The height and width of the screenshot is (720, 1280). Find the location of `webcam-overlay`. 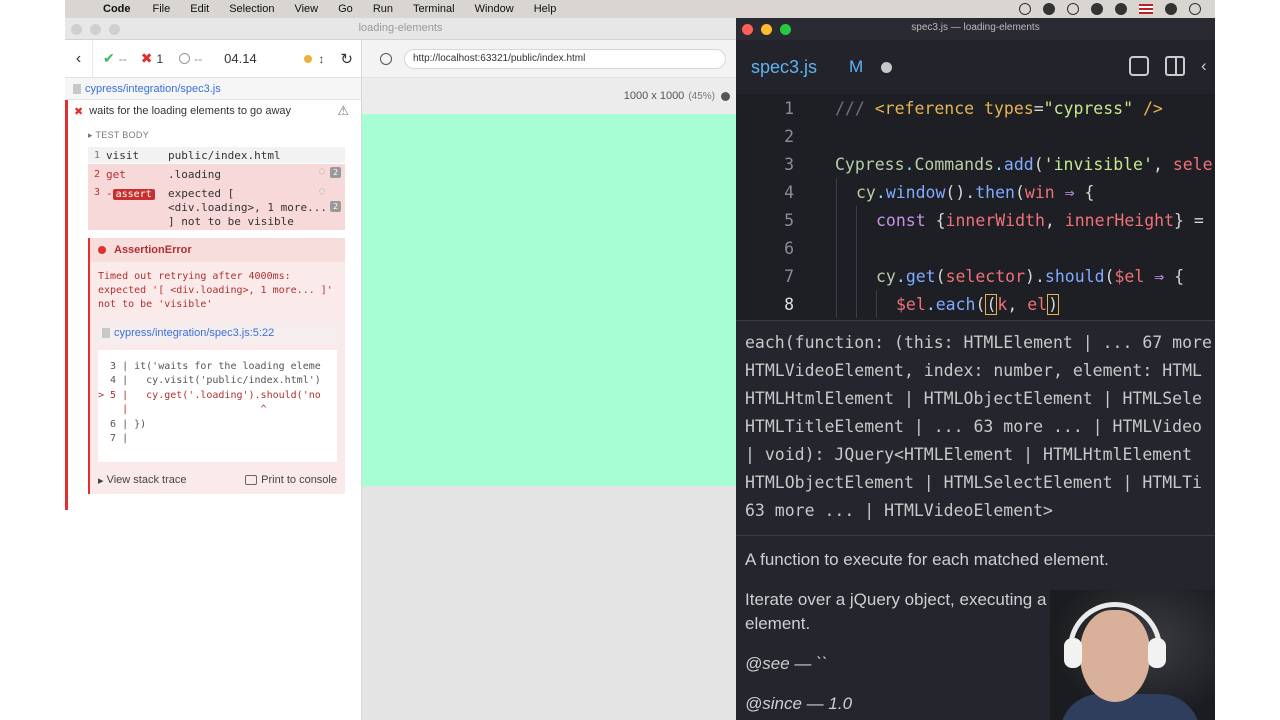

webcam-overlay is located at coordinates (1132, 655).